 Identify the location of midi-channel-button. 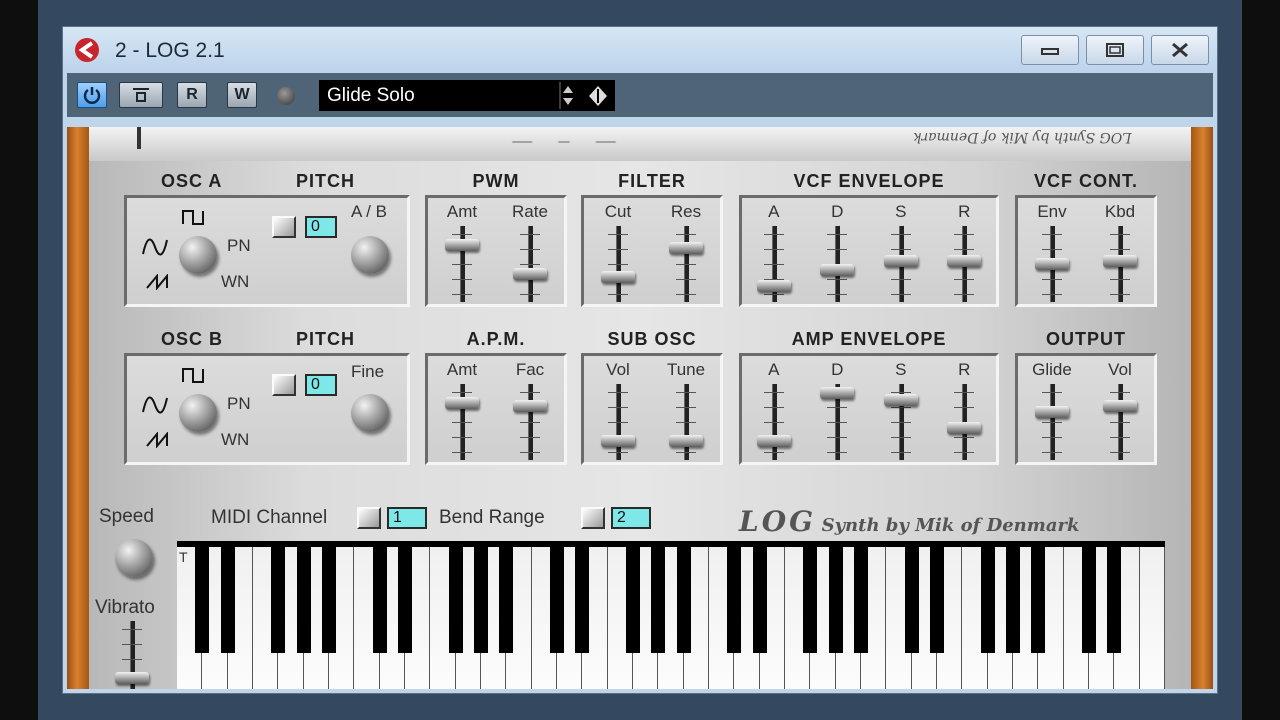
(369, 518).